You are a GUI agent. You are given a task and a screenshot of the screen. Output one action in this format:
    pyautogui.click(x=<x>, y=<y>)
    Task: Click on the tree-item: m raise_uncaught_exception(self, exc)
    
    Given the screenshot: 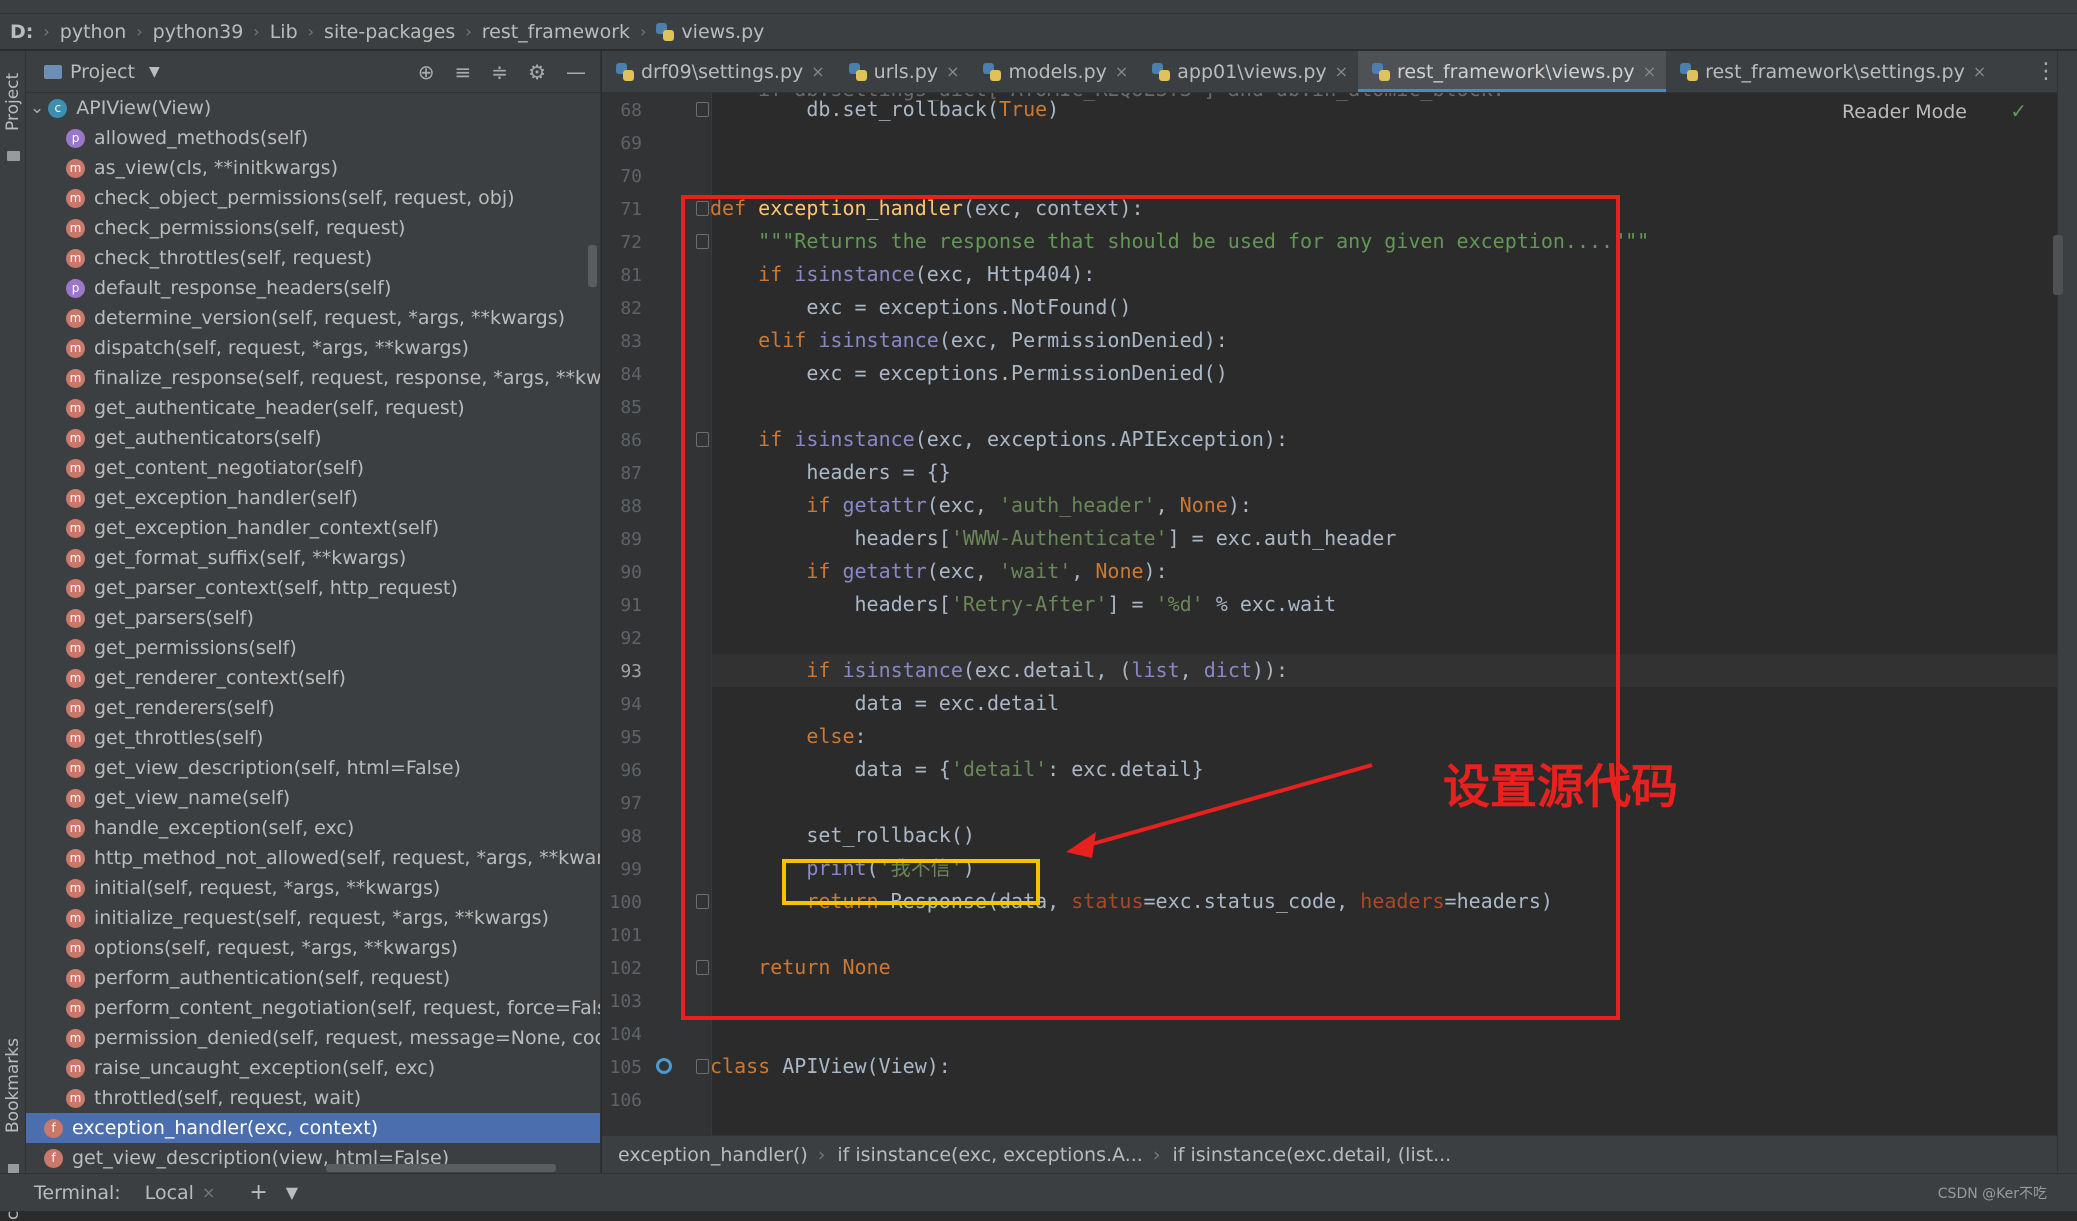 What is the action you would take?
    pyautogui.click(x=313, y=1068)
    